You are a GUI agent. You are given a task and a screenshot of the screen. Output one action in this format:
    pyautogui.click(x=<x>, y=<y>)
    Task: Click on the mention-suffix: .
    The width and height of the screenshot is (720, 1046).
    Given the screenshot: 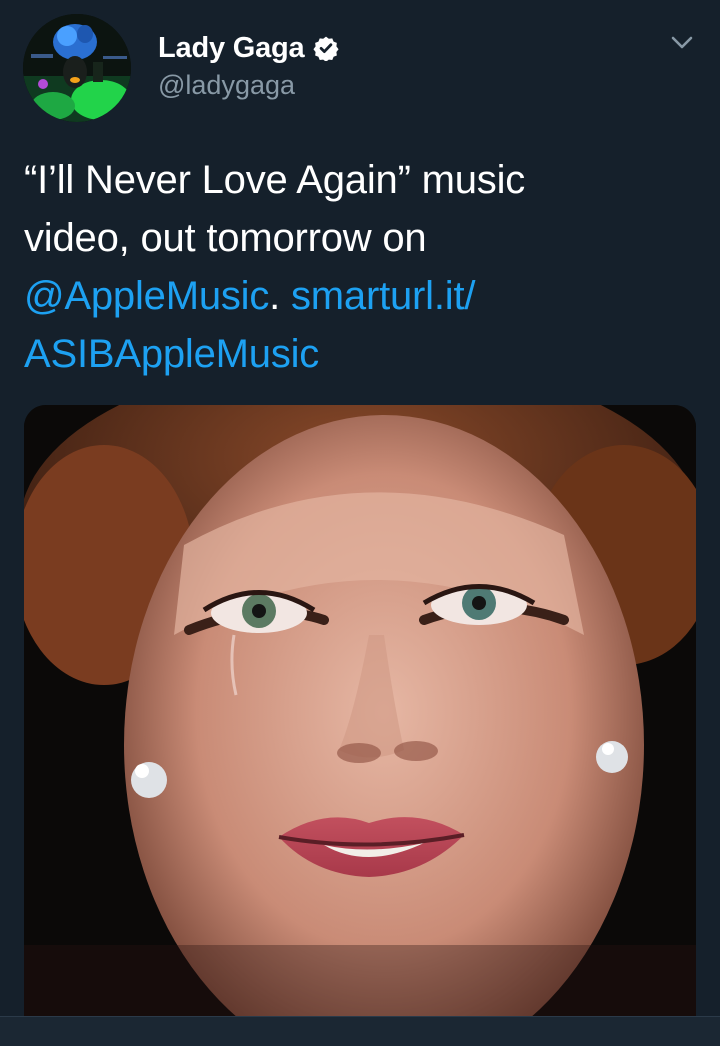 What is the action you would take?
    pyautogui.click(x=280, y=296)
    